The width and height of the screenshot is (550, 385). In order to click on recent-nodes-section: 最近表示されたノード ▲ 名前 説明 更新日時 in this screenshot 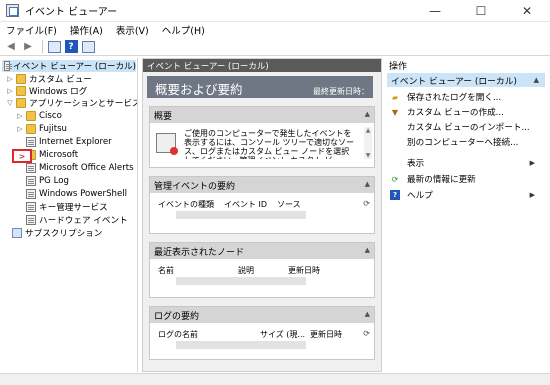, I will do `click(262, 270)`.